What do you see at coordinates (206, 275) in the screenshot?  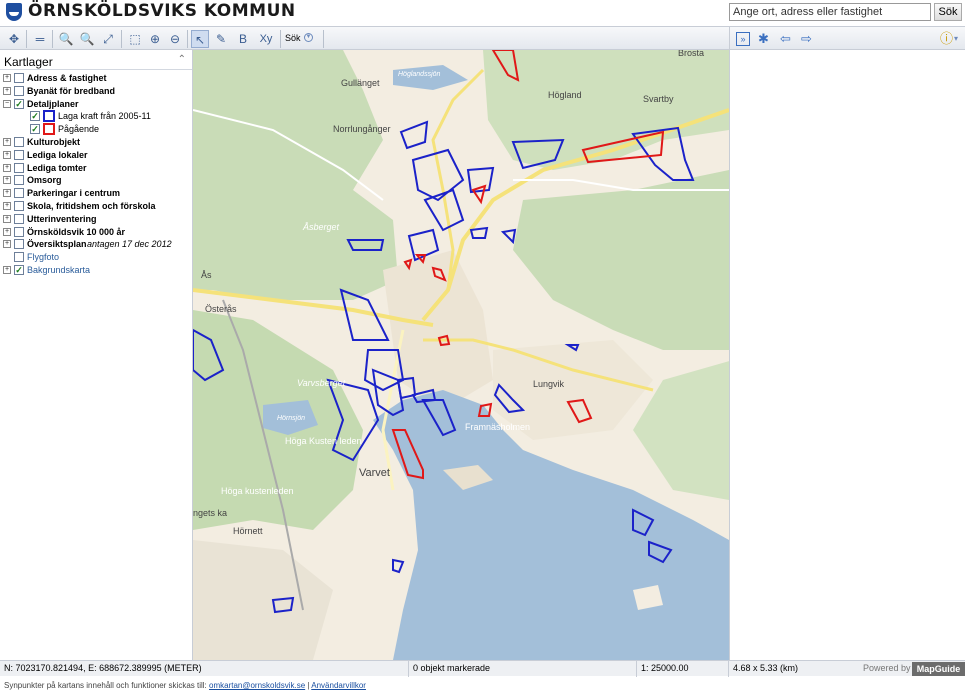 I see `map-label: Ås` at bounding box center [206, 275].